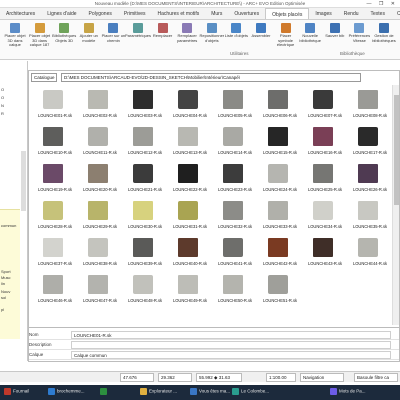 Image resolution: width=400 pixels, height=400 pixels. What do you see at coordinates (100, 290) in the screenshot?
I see `catalogue-item: LOUNCHE47-R.sk` at bounding box center [100, 290].